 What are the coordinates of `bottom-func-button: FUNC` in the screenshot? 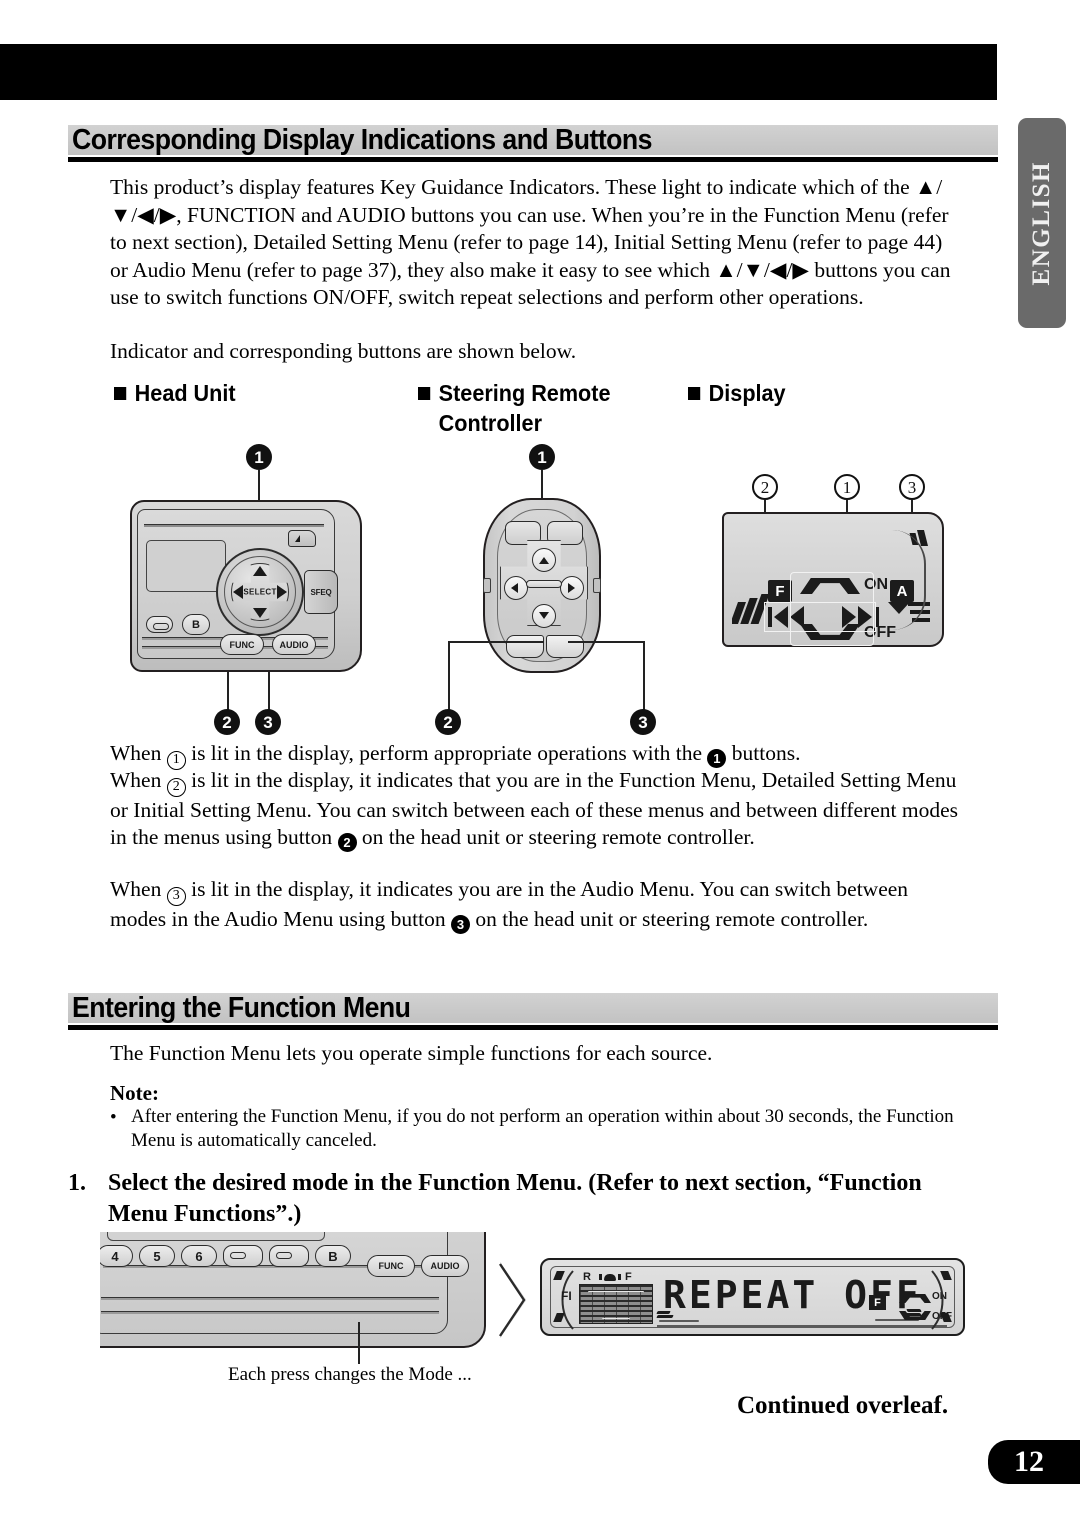 It's located at (391, 1266).